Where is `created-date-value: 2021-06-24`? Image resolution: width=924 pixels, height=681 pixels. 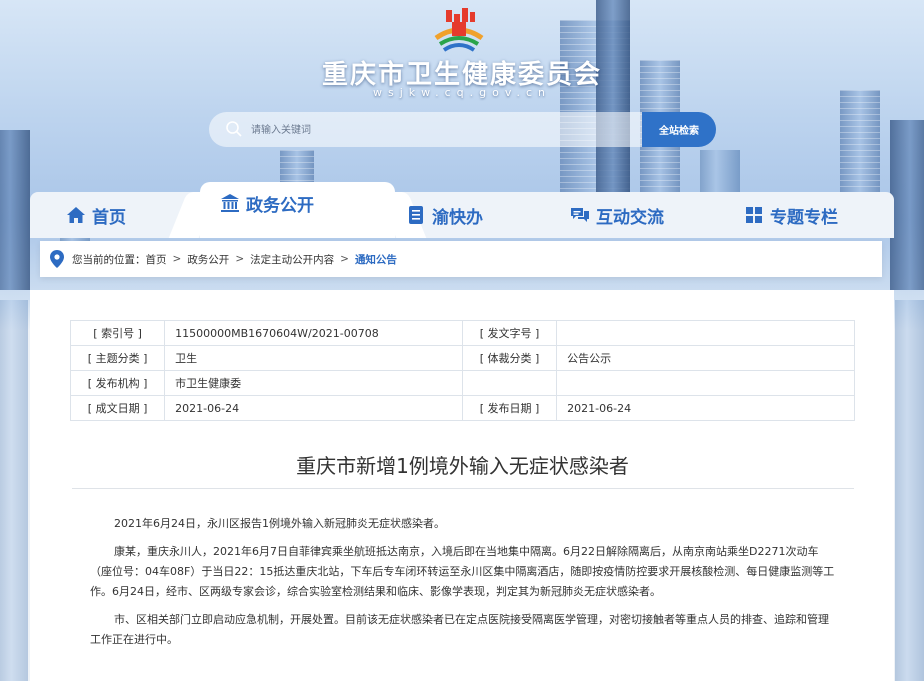 created-date-value: 2021-06-24 is located at coordinates (313, 408).